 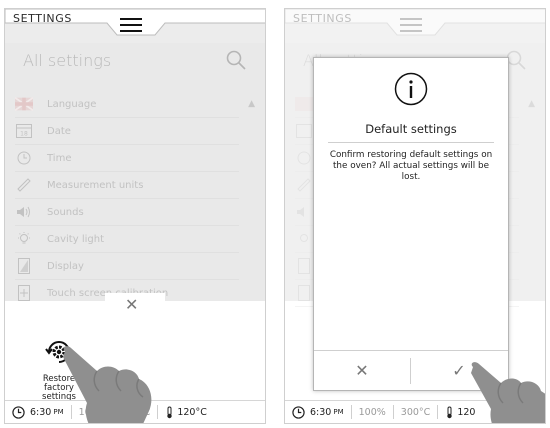 I want to click on menu-item-label: Time, so click(x=59, y=158).